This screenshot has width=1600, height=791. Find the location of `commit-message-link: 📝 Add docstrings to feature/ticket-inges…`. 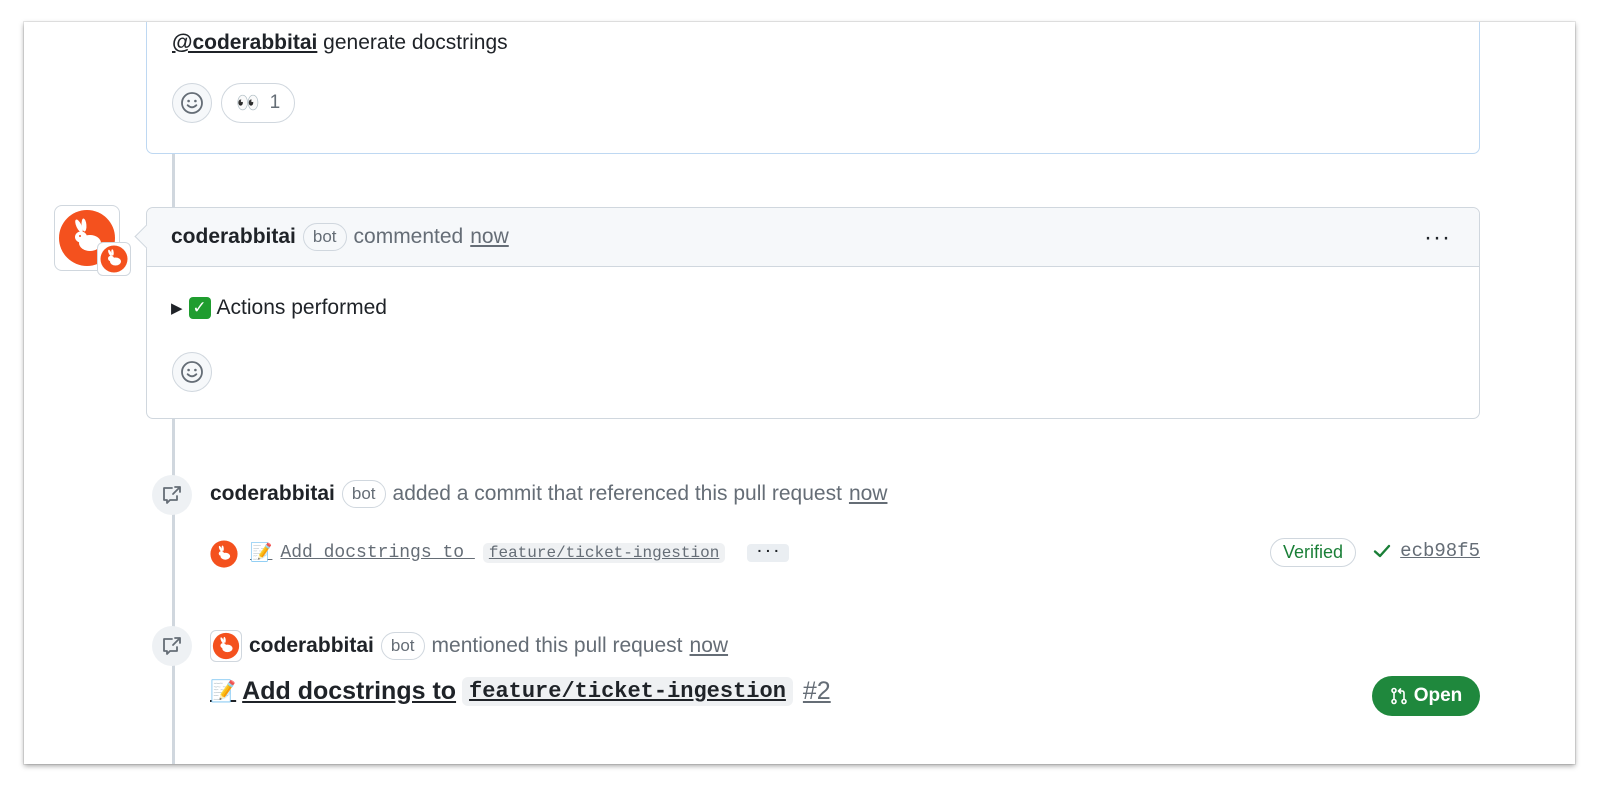

commit-message-link: 📝 Add docstrings to feature/ticket-inges… is located at coordinates (519, 553).